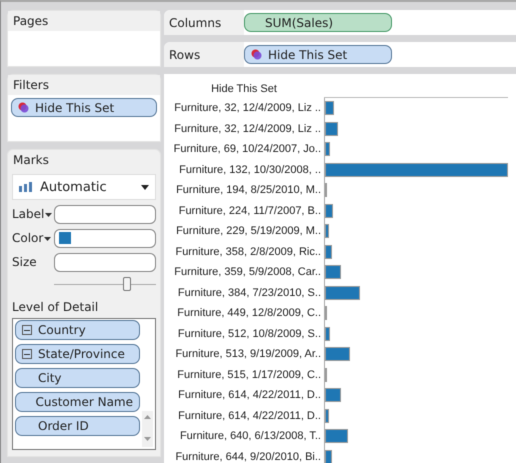  What do you see at coordinates (247, 272) in the screenshot?
I see `row-label: Furniture, 359, 5/9/2008, Car..` at bounding box center [247, 272].